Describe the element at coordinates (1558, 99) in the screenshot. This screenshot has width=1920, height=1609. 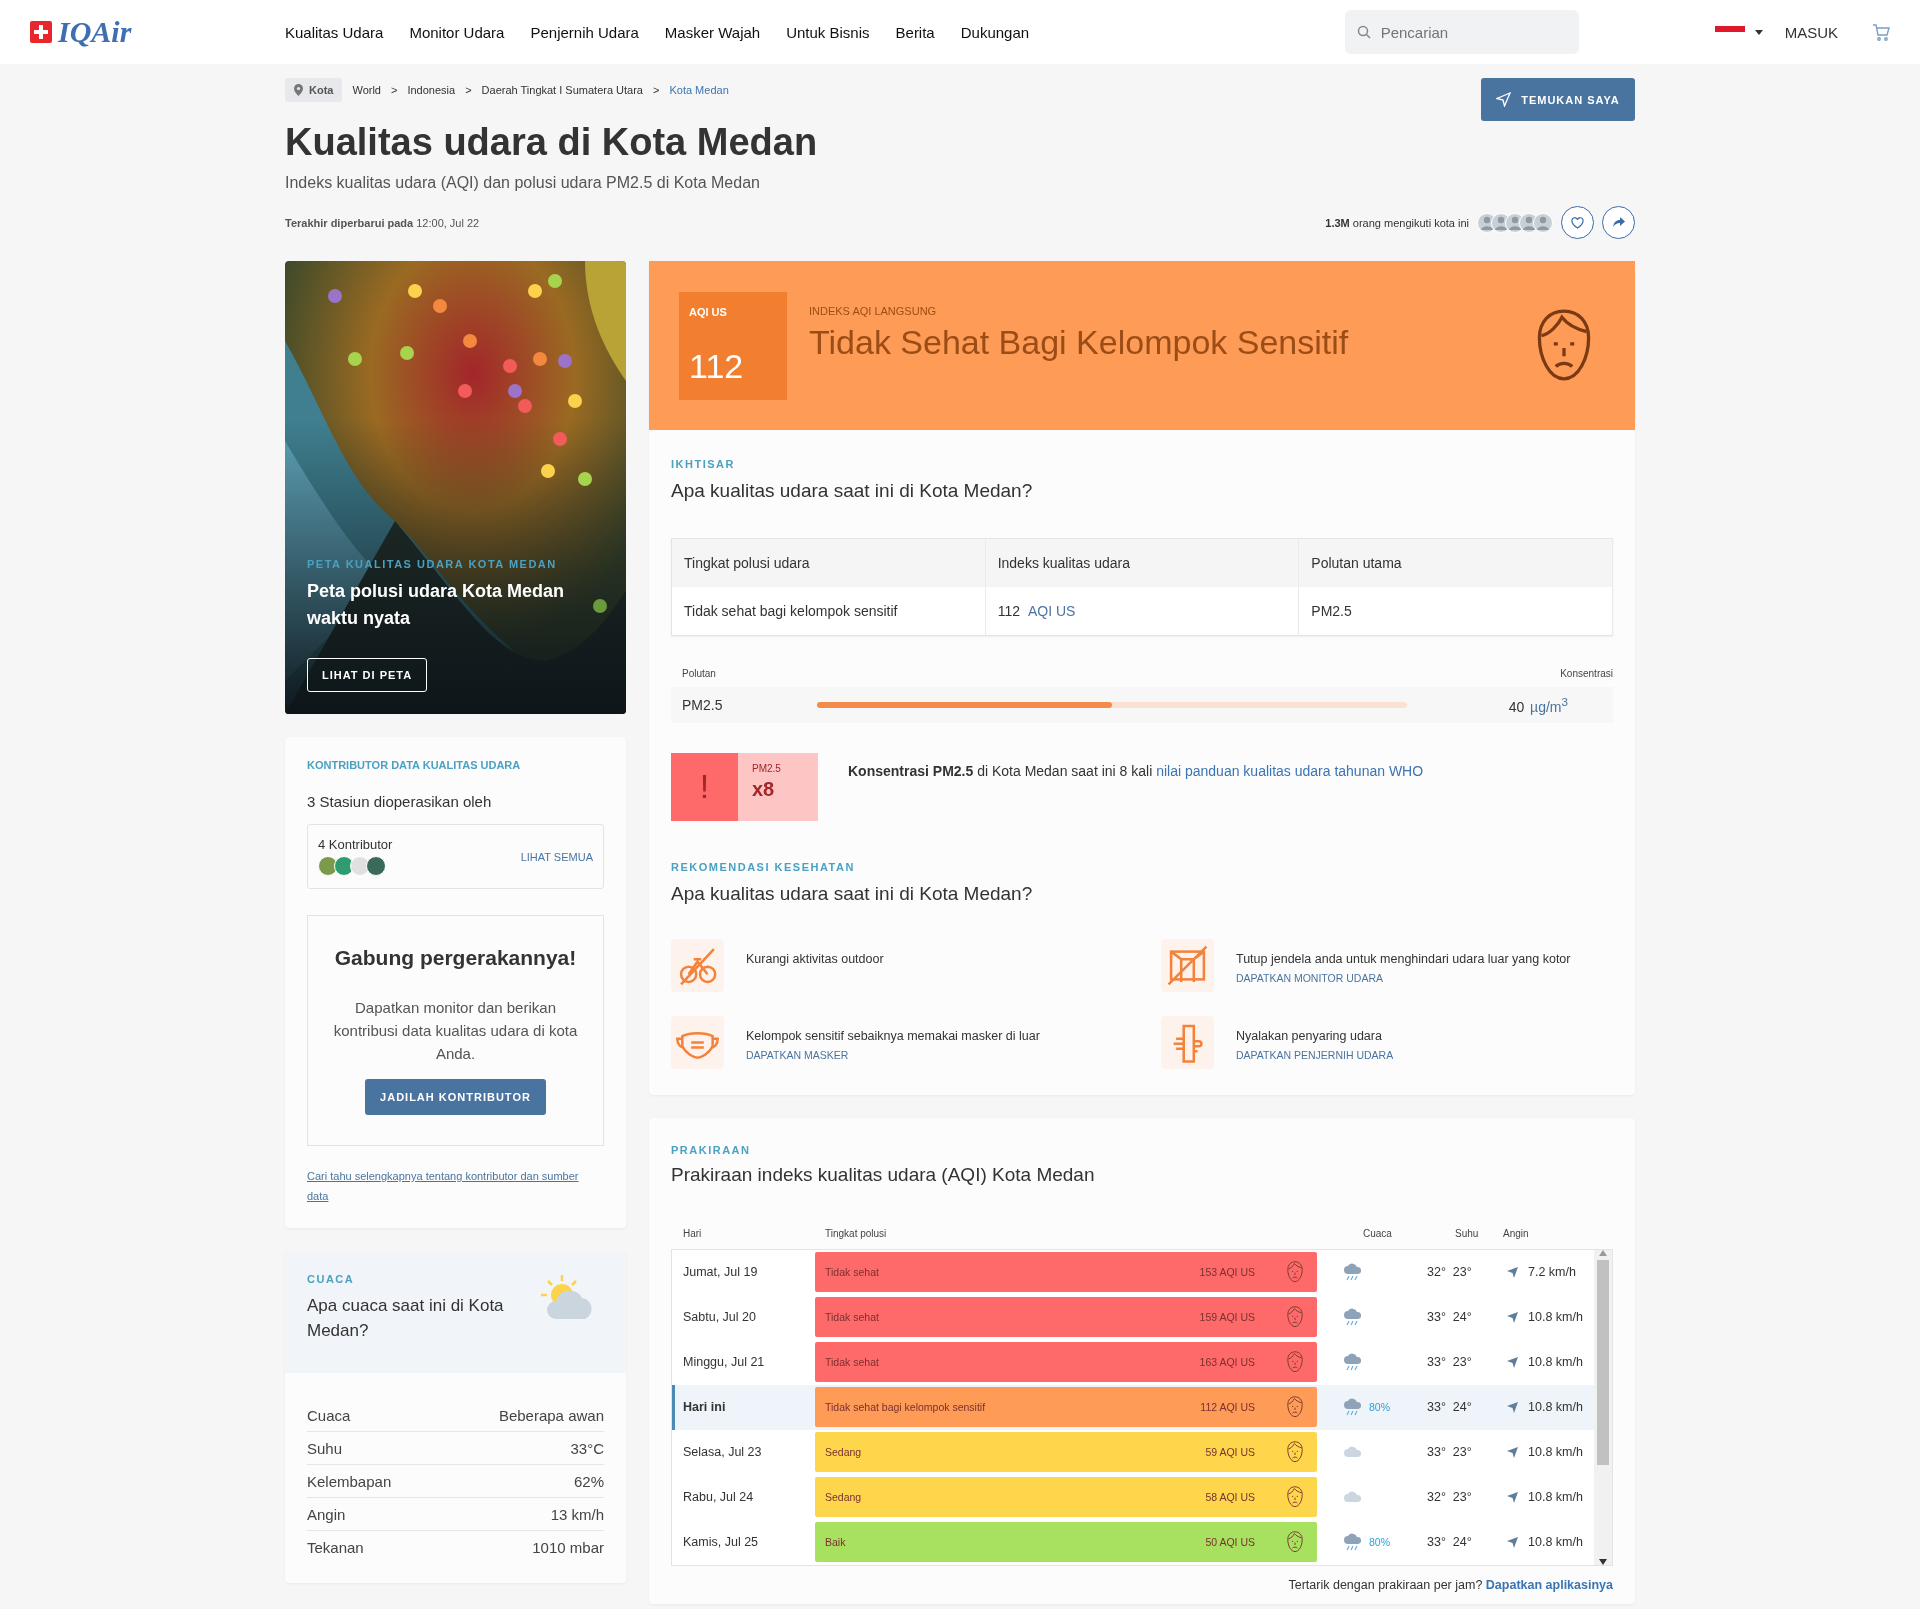
I see `locate-me-button: TEMUKAN SAYA` at that location.